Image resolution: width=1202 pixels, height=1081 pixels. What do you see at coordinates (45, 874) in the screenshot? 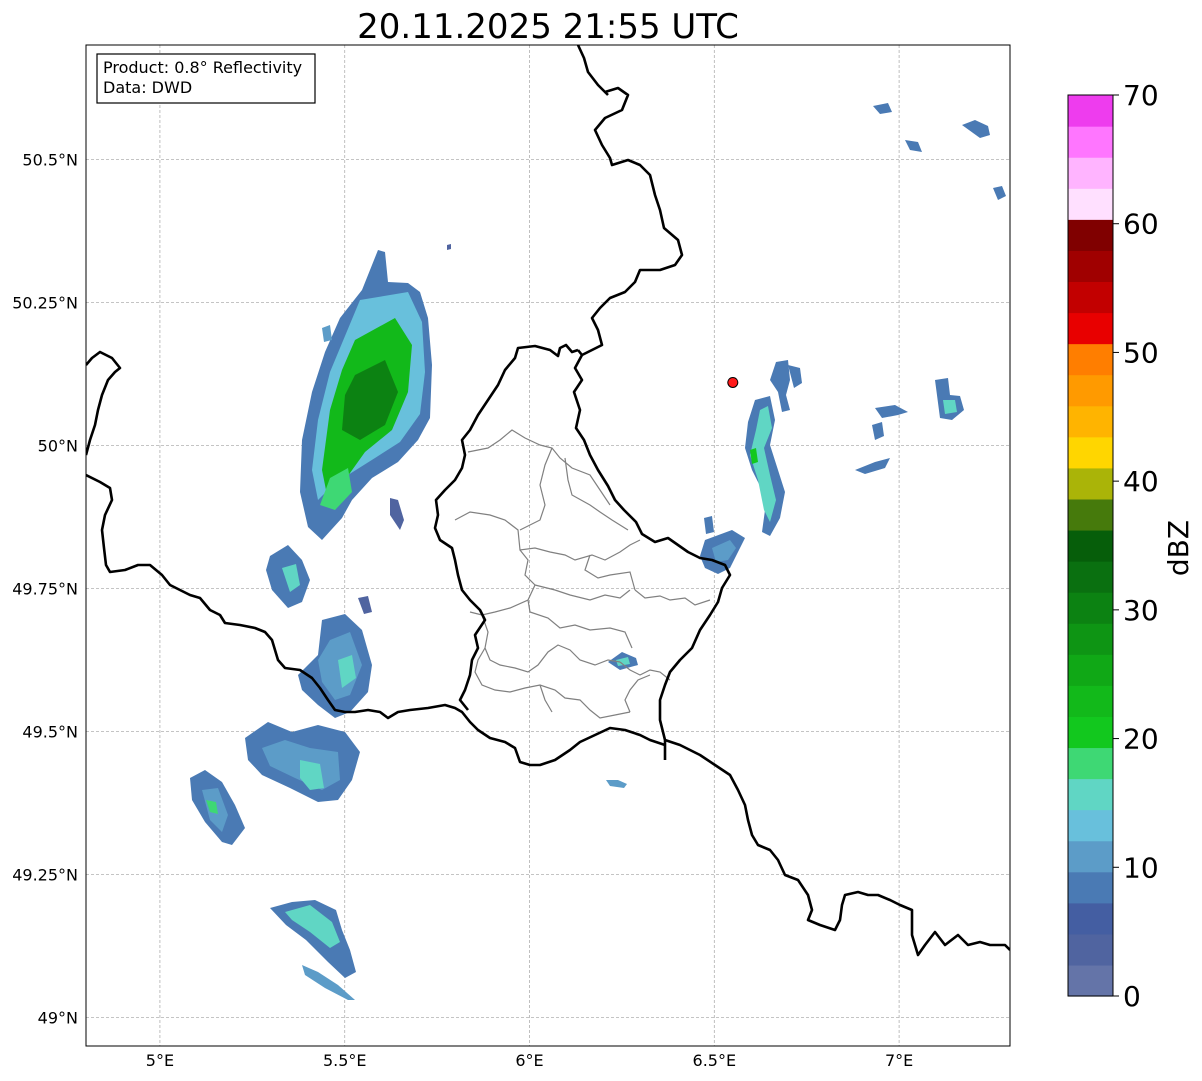
I see `lat-tick-label: 49.25°N` at bounding box center [45, 874].